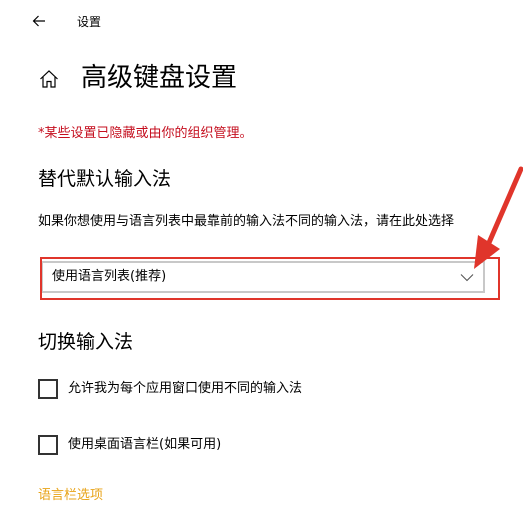 Image resolution: width=523 pixels, height=507 pixels. I want to click on back-button, so click(39, 21).